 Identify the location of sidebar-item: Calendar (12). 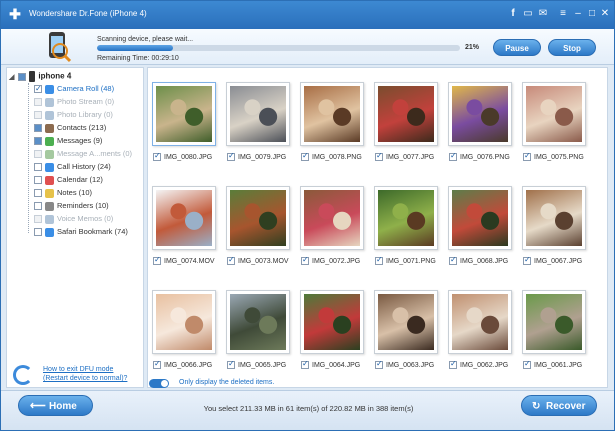
(68, 180).